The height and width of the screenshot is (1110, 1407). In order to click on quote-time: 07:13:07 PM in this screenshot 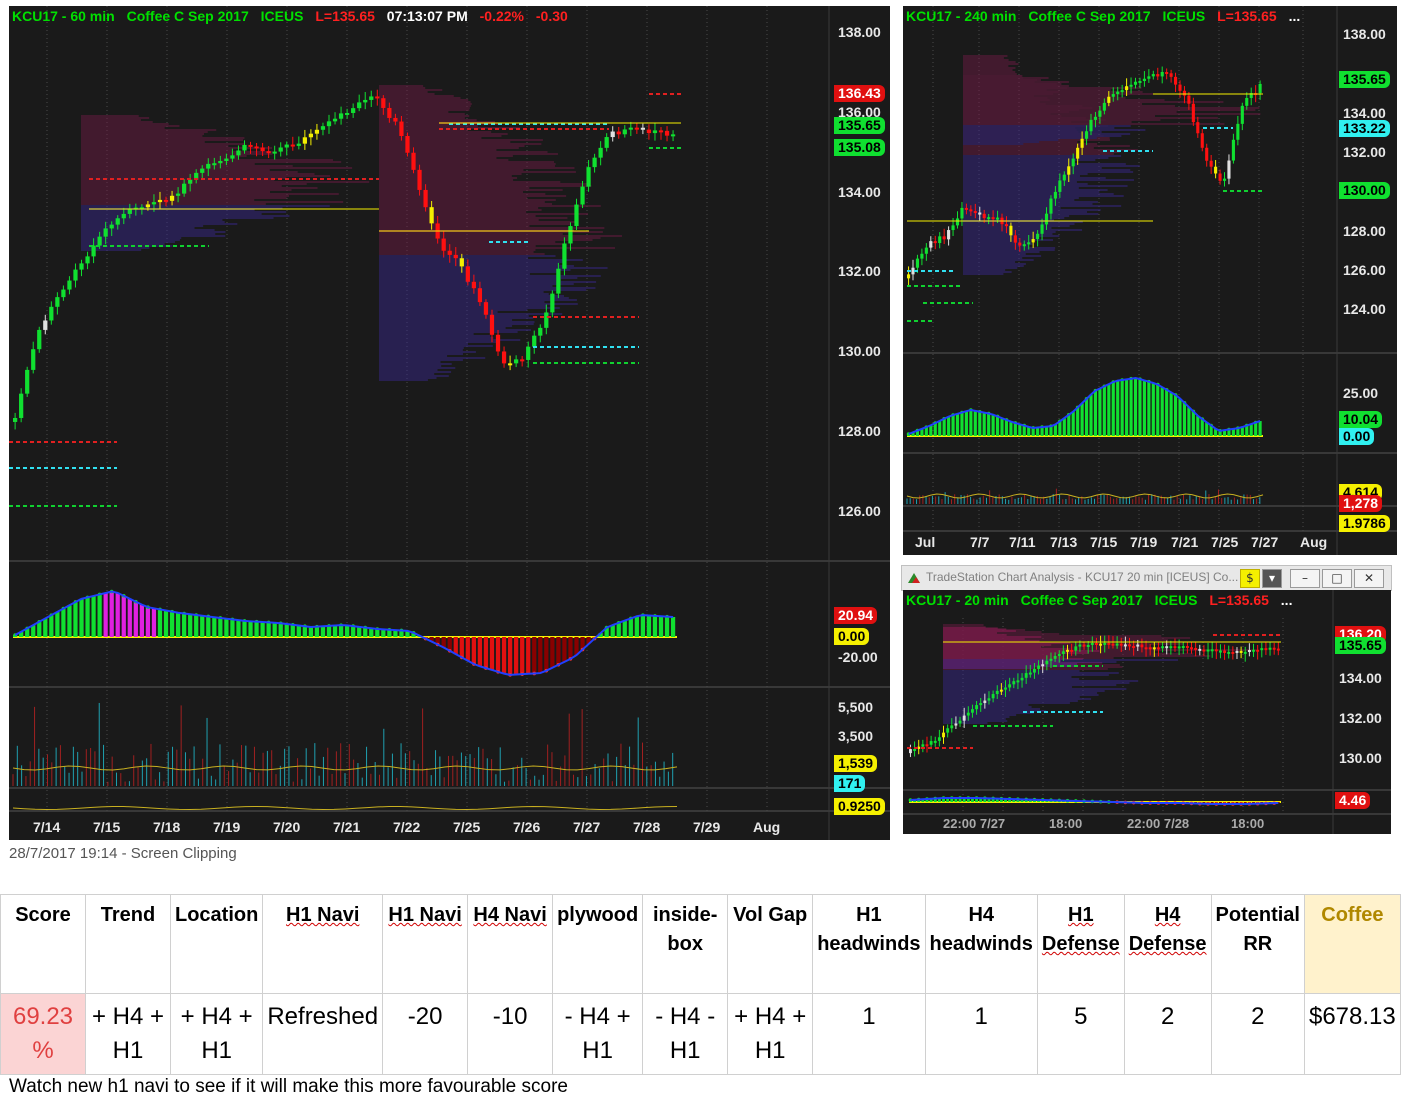, I will do `click(427, 16)`.